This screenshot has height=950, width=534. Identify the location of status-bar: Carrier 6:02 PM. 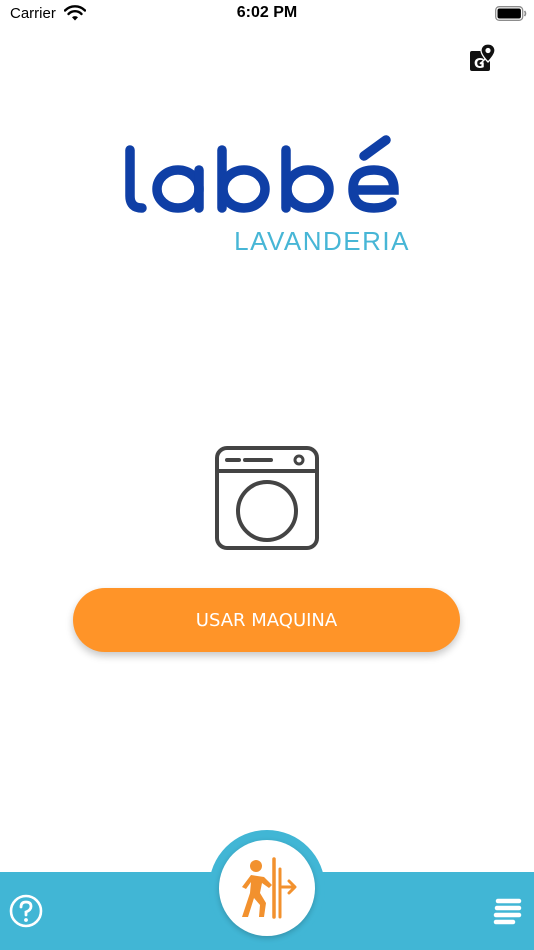
(267, 14).